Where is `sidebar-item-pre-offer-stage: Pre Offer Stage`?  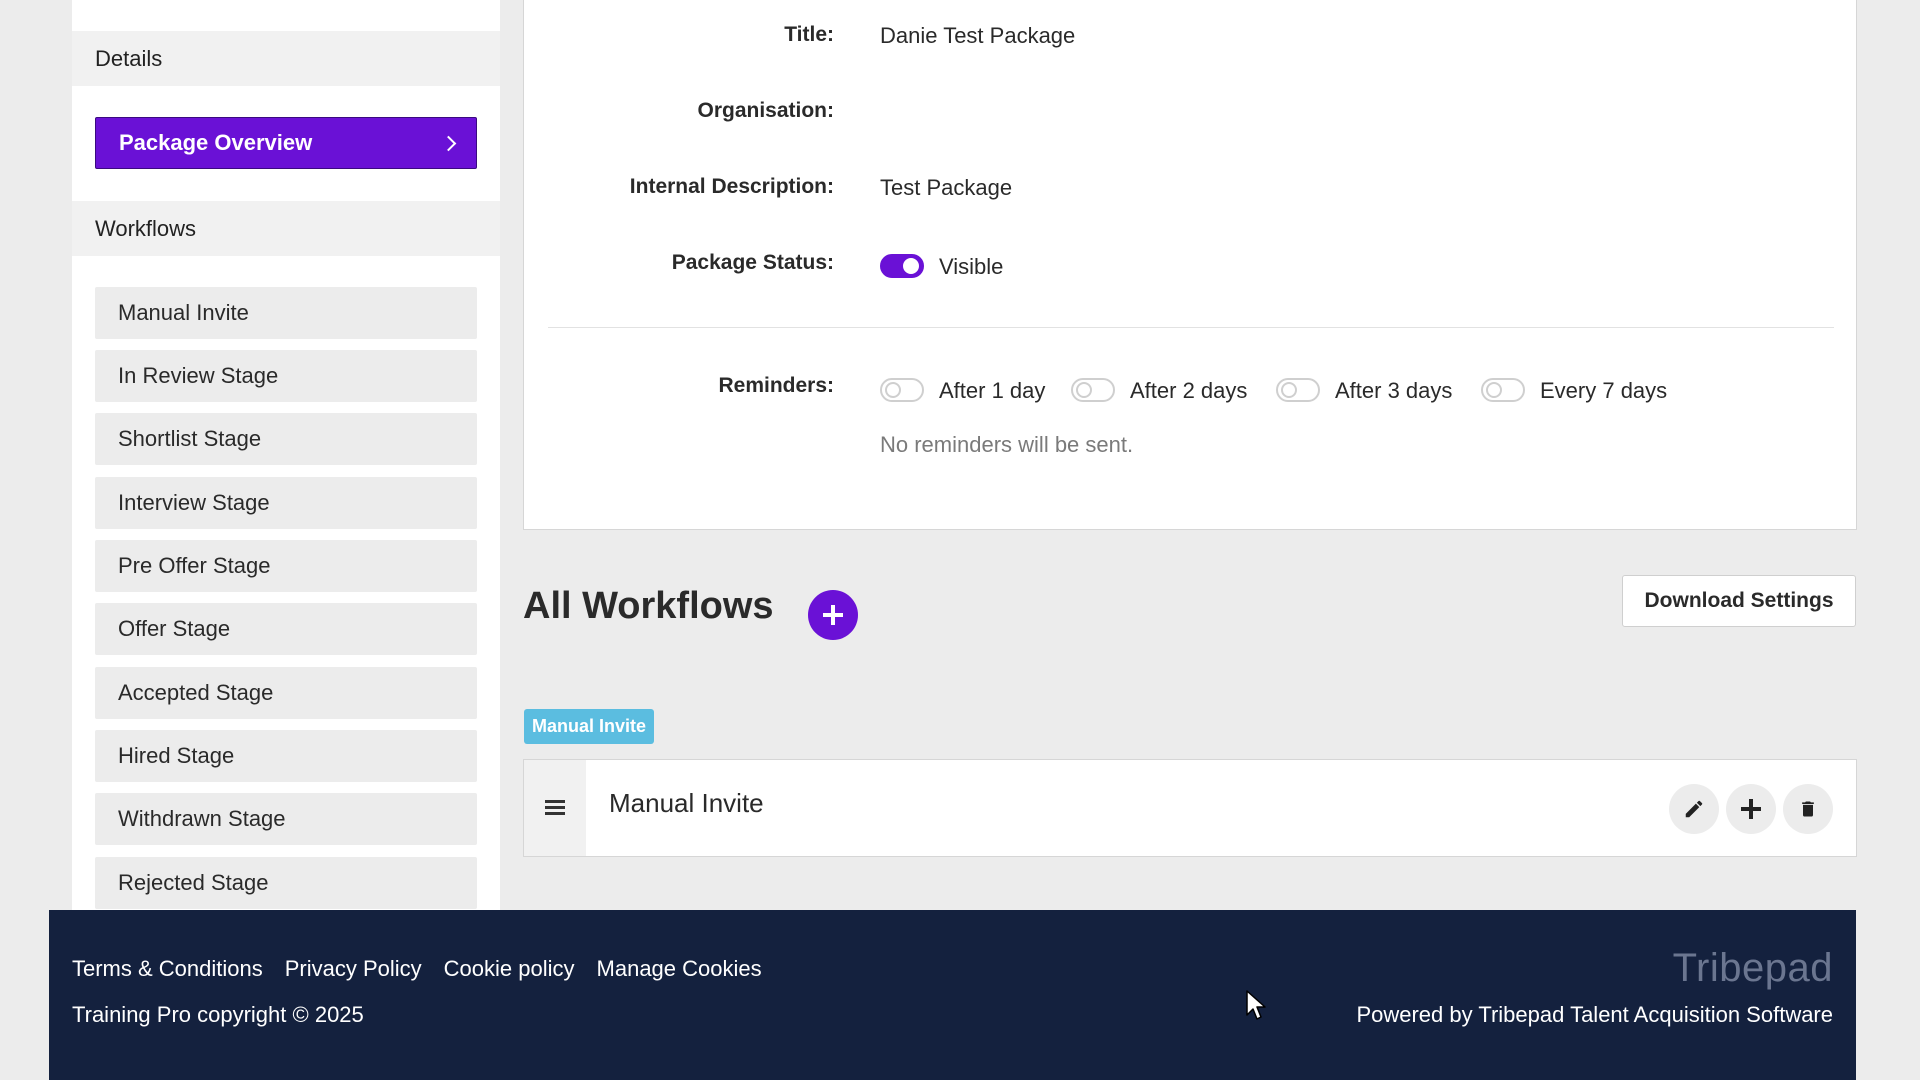 sidebar-item-pre-offer-stage: Pre Offer Stage is located at coordinates (286, 566).